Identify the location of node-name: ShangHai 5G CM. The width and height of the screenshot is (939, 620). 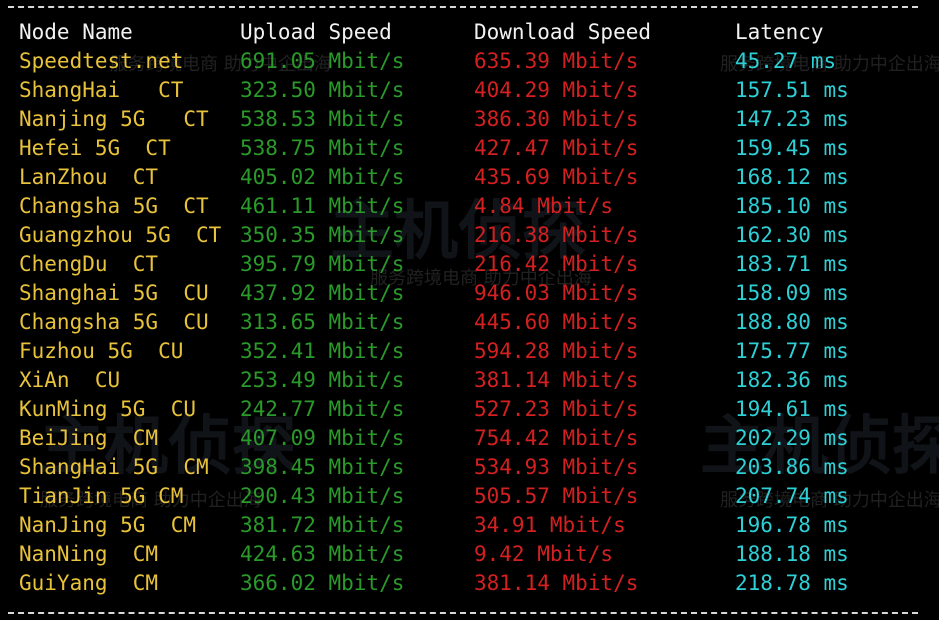
(114, 467).